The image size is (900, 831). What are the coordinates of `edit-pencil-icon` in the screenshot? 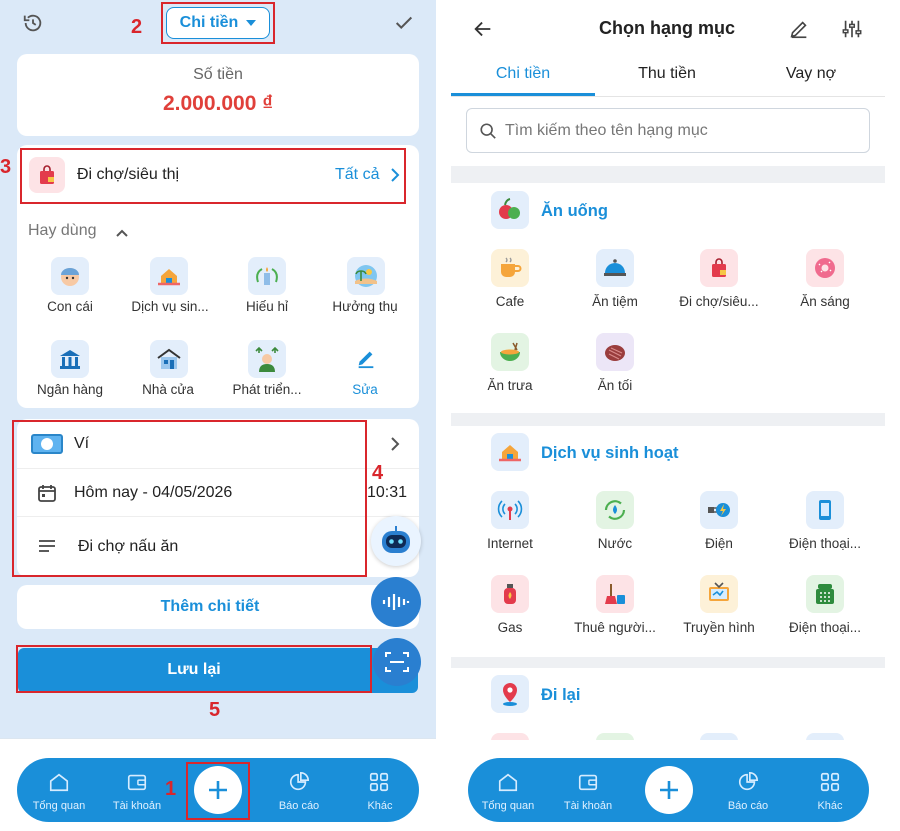 It's located at (366, 358).